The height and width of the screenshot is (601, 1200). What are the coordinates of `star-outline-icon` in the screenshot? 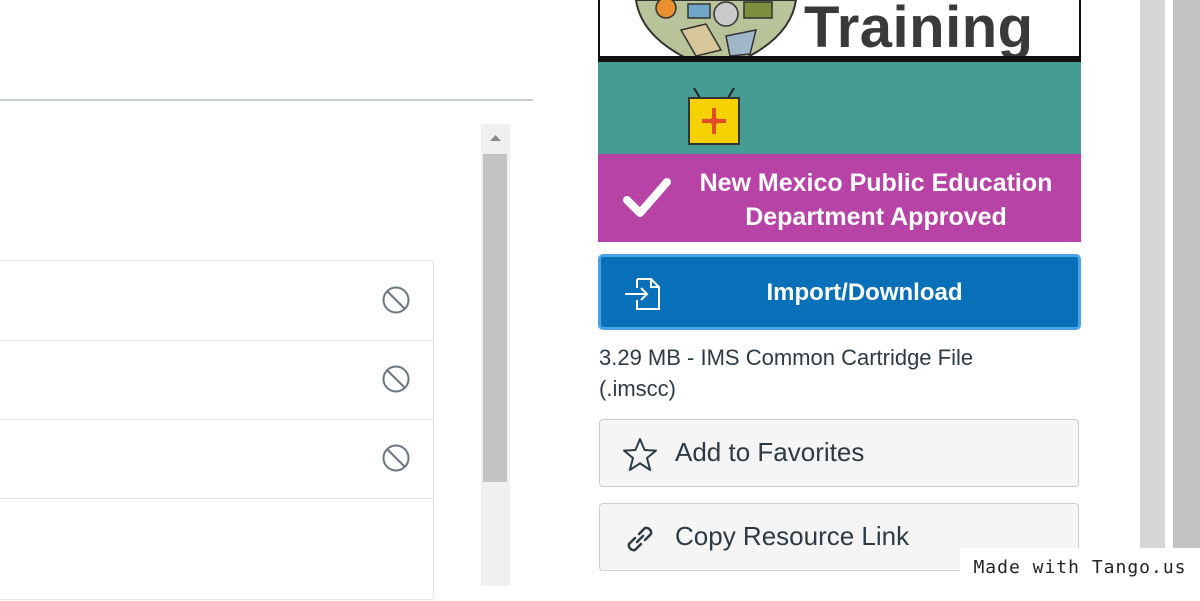 It's located at (640, 454).